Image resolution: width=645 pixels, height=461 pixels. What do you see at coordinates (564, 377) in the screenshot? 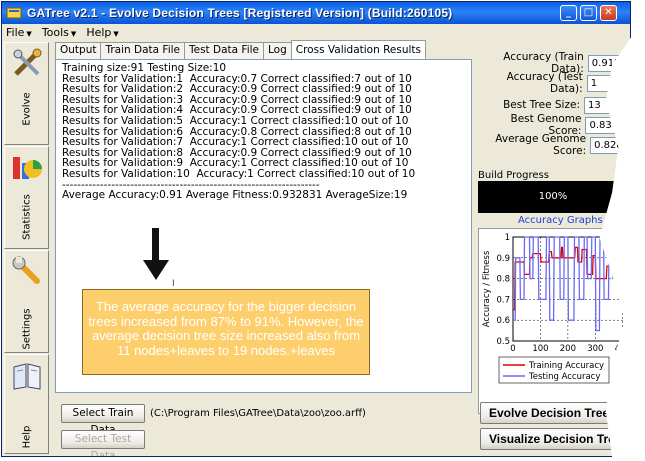
I see `legend-label: Testing Accuracy` at bounding box center [564, 377].